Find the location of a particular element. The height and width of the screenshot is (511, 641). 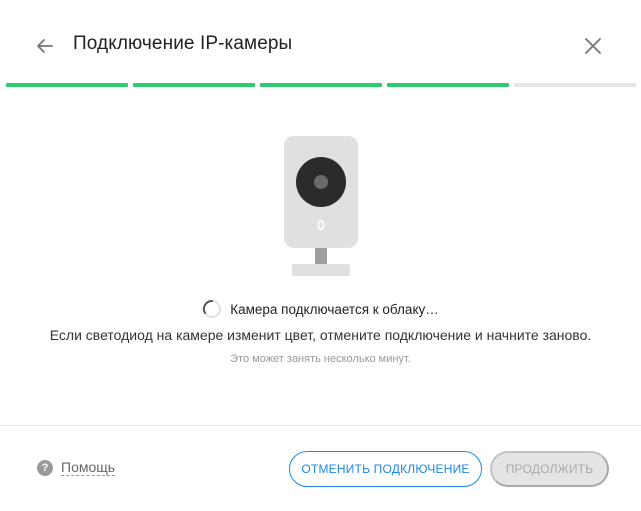

arrow-left-icon is located at coordinates (45, 46).